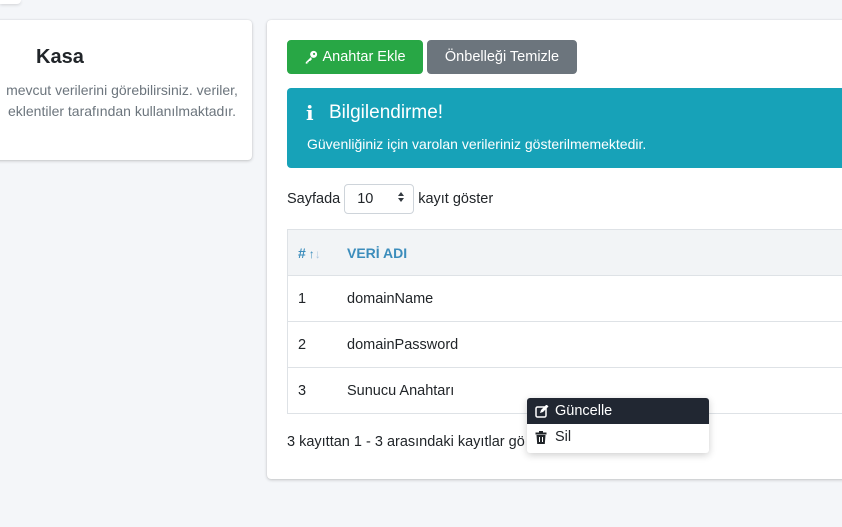  I want to click on trash-icon, so click(542, 437).